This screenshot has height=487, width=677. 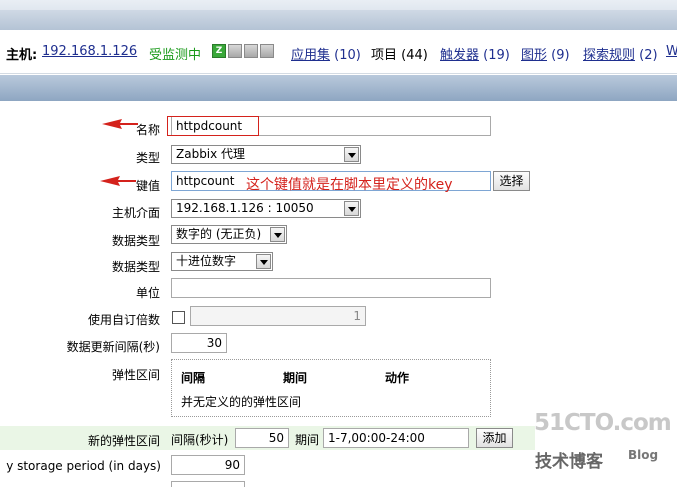 I want to click on type-select: Zabbix 代理, so click(x=266, y=154).